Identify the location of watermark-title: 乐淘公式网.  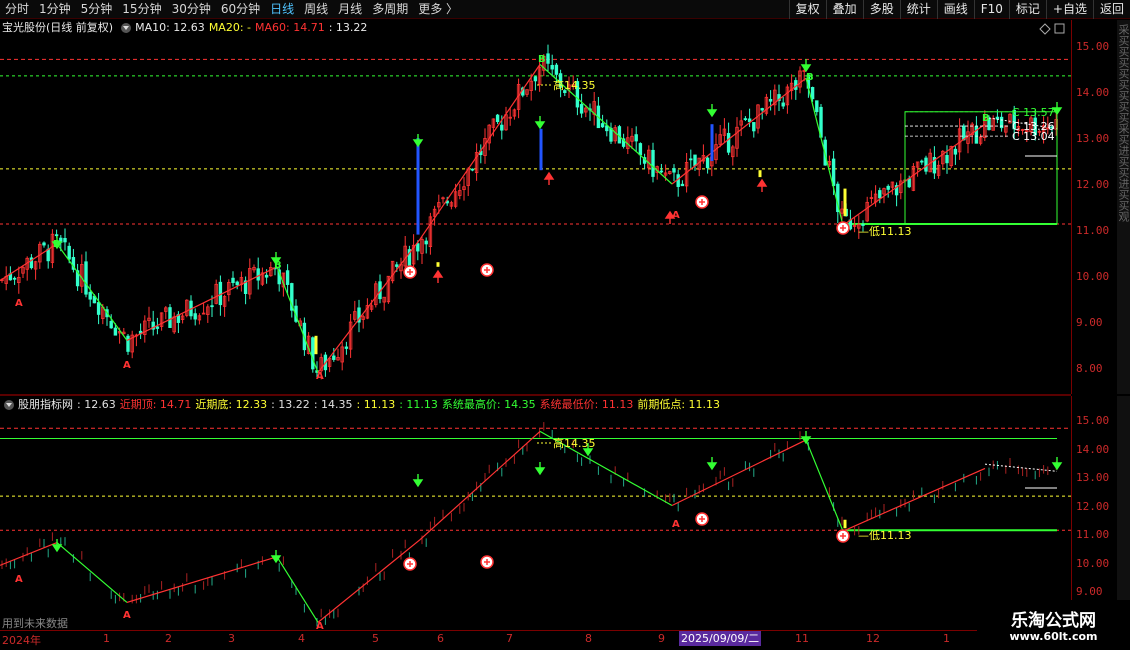
(1053, 621).